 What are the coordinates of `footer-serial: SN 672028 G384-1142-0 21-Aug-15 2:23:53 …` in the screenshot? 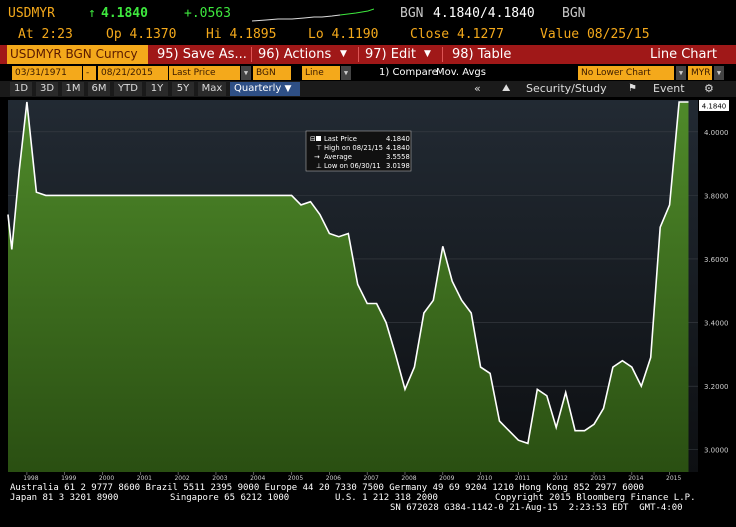 It's located at (536, 508).